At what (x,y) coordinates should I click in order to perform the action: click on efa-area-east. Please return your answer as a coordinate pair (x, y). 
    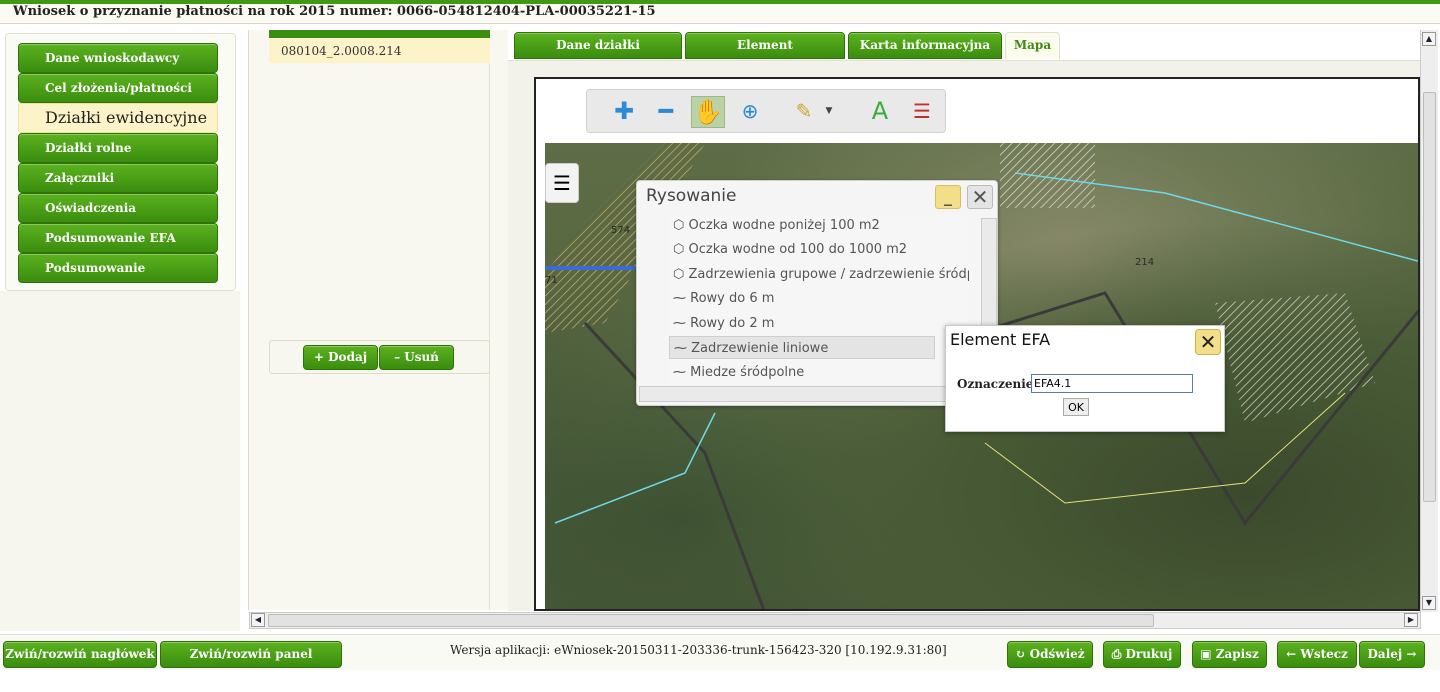
    Looking at the image, I should click on (1295, 358).